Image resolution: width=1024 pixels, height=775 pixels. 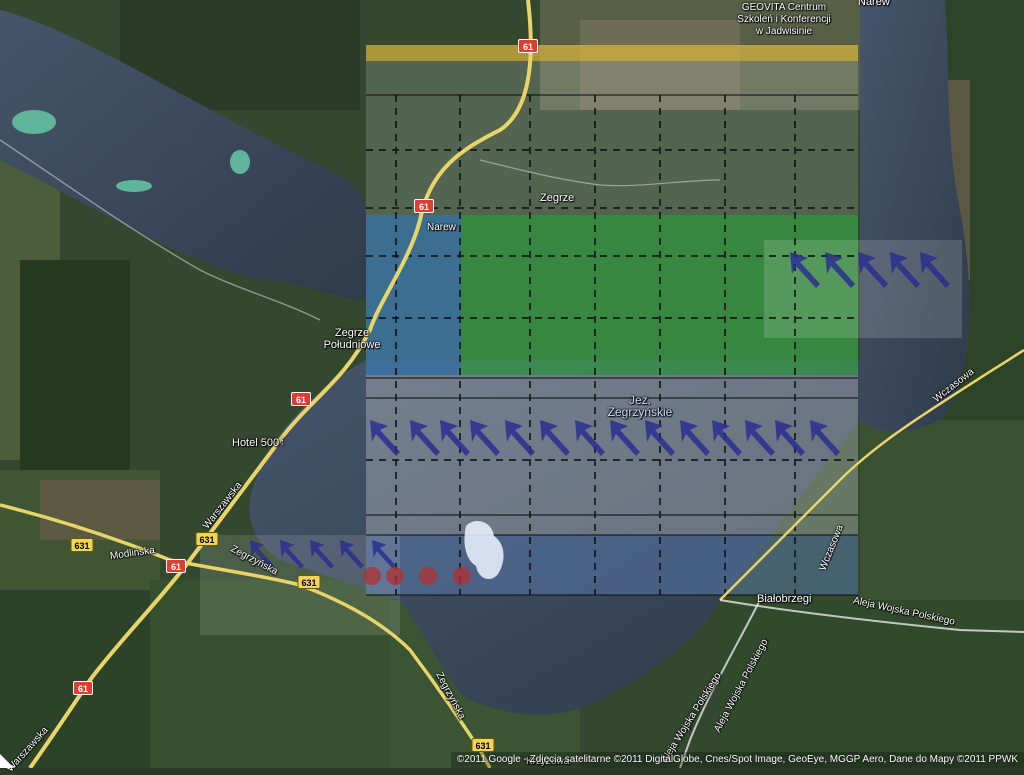 What do you see at coordinates (207, 539) in the screenshot?
I see `road-631-shield-mid: 631` at bounding box center [207, 539].